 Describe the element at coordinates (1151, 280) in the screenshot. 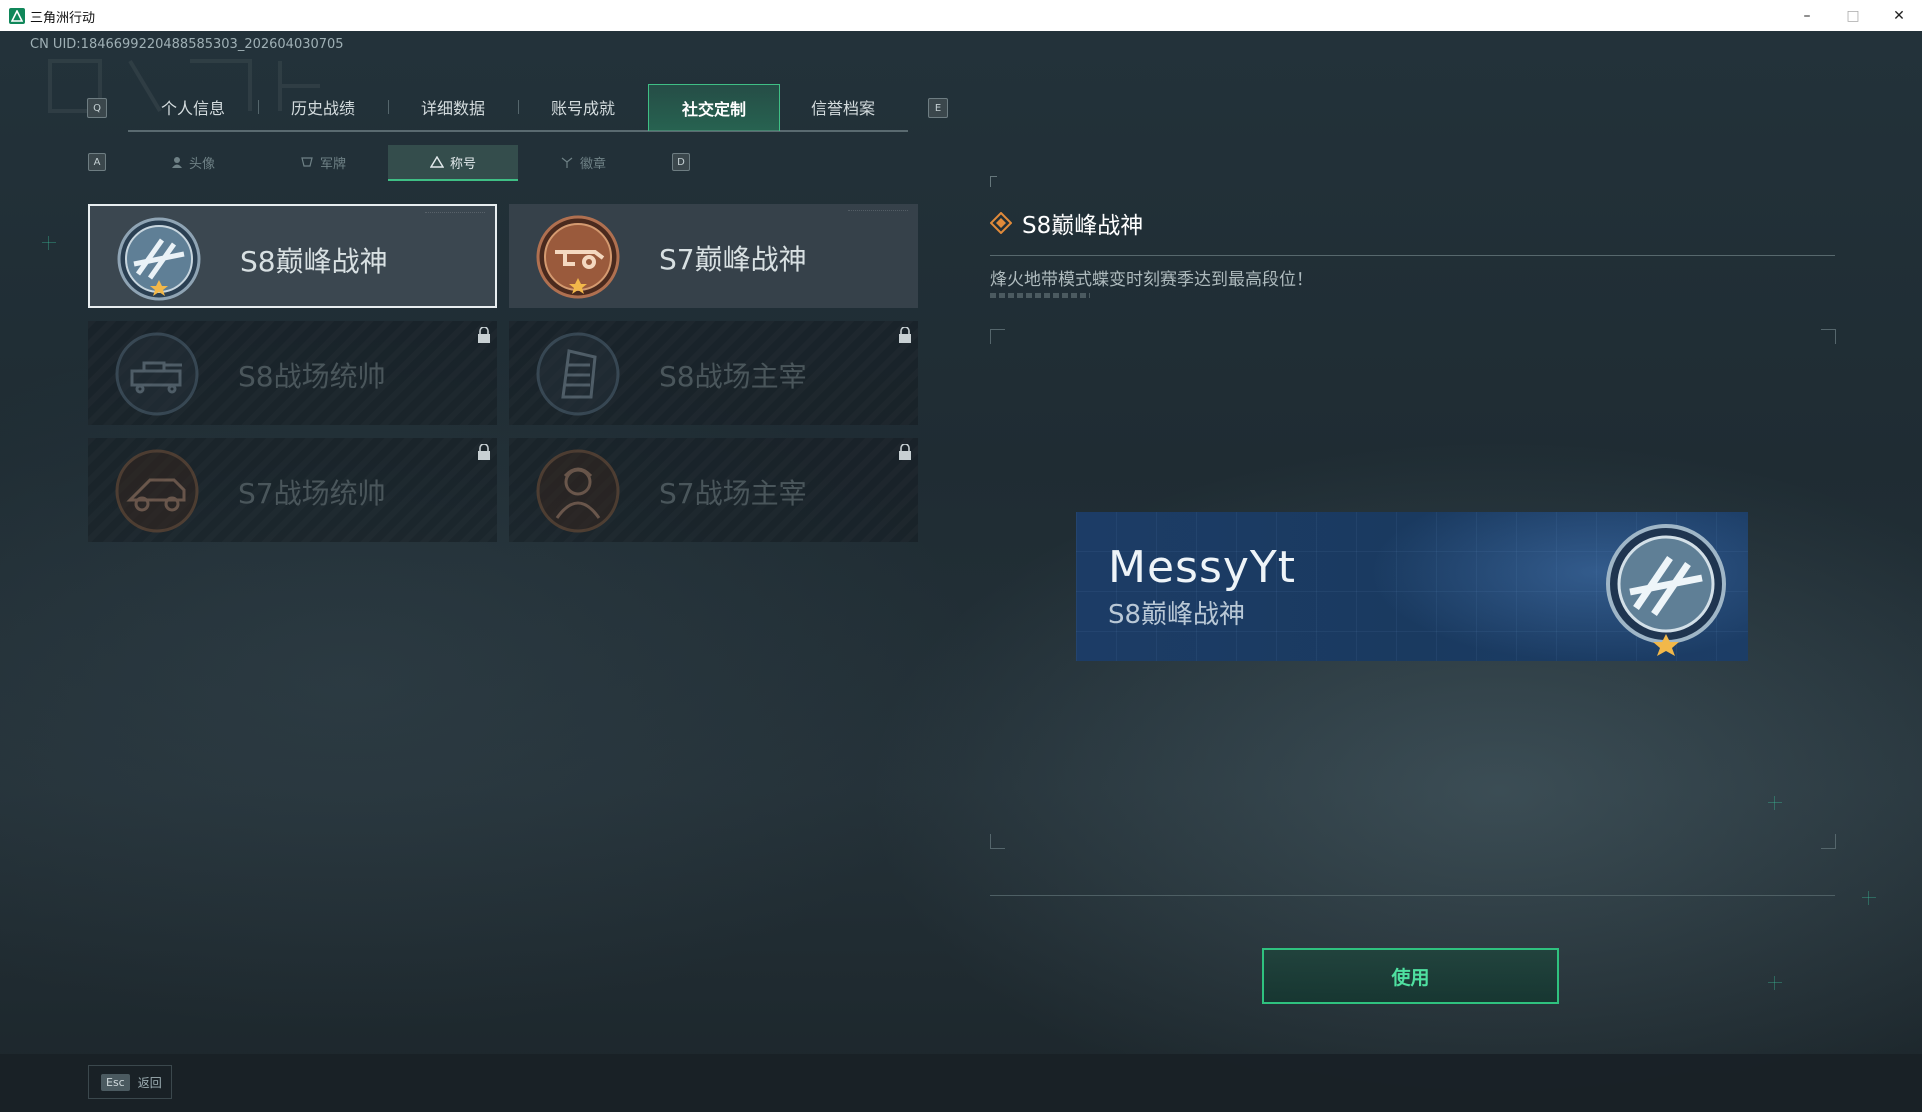

I see `detail-description: 烽火地带模式蝶变时刻赛季达到最高段位！` at that location.